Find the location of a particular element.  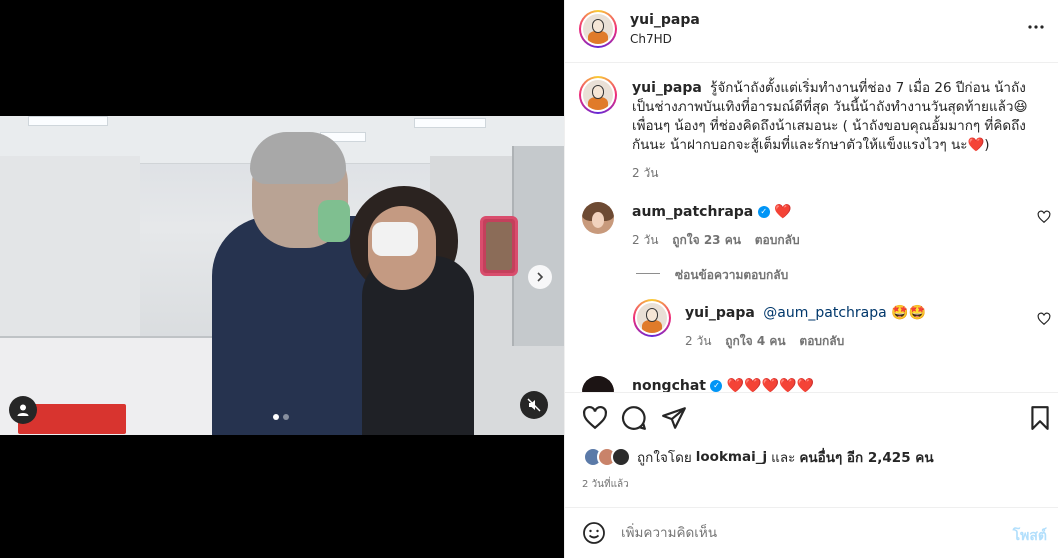

post-header: yui_papa Ch7HD is located at coordinates (811, 31).